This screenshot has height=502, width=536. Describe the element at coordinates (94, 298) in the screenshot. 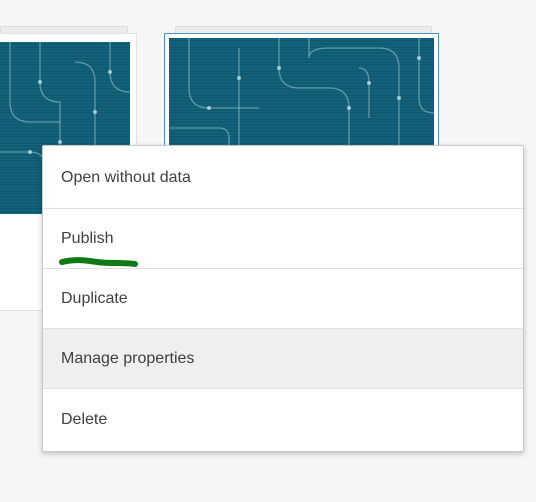

I see `menu-item-label: Duplicate` at that location.